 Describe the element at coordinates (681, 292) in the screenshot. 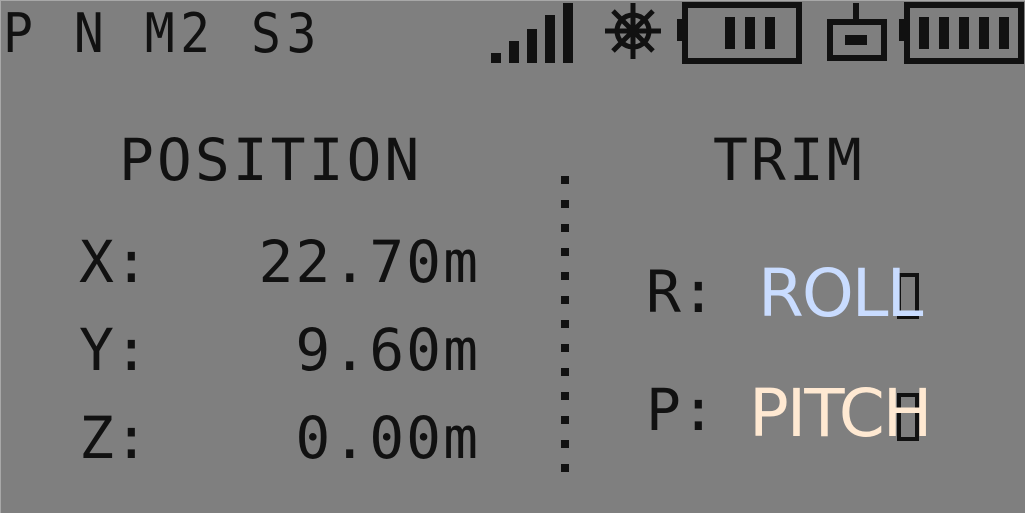

I see `trim-roll-label: R:` at that location.